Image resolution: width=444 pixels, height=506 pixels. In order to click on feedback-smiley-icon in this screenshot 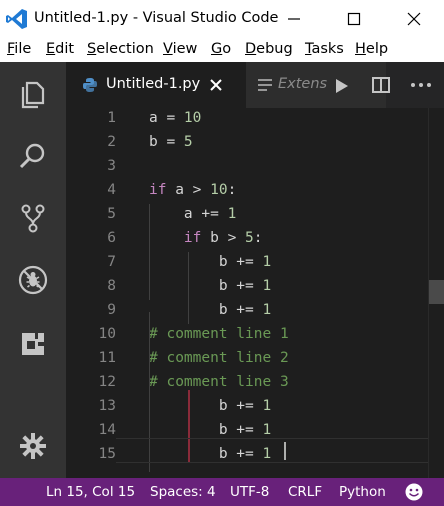, I will do `click(414, 492)`.